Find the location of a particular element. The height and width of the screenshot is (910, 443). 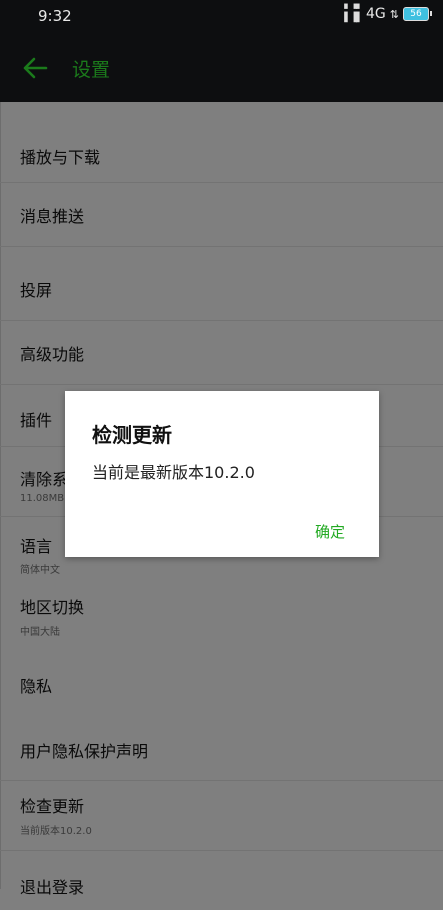

data-arrows-icon: ⇅ is located at coordinates (394, 14).